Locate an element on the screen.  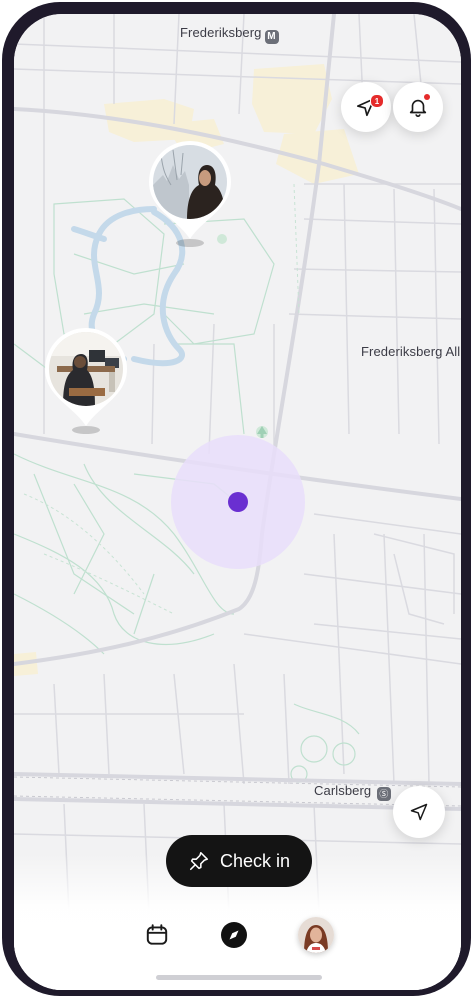
profile-avatar is located at coordinates (316, 935).